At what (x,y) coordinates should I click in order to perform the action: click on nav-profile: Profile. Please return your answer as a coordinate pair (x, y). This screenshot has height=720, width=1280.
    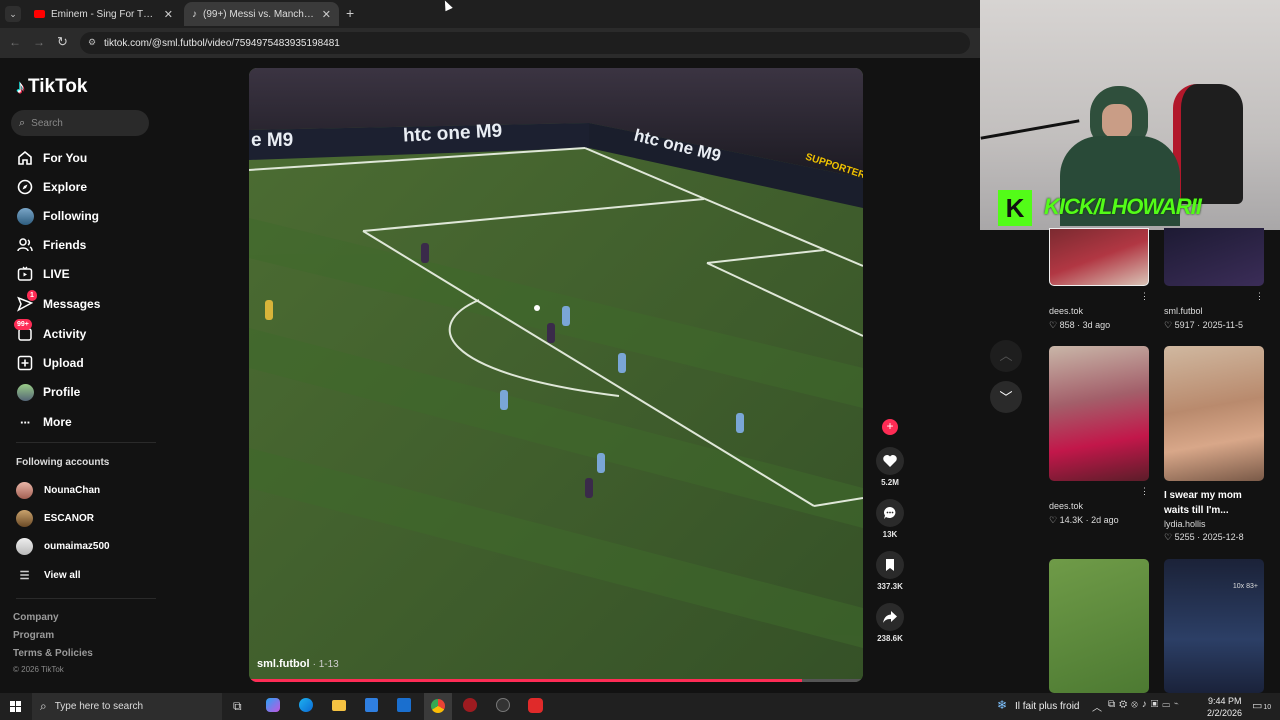
    Looking at the image, I should click on (48, 392).